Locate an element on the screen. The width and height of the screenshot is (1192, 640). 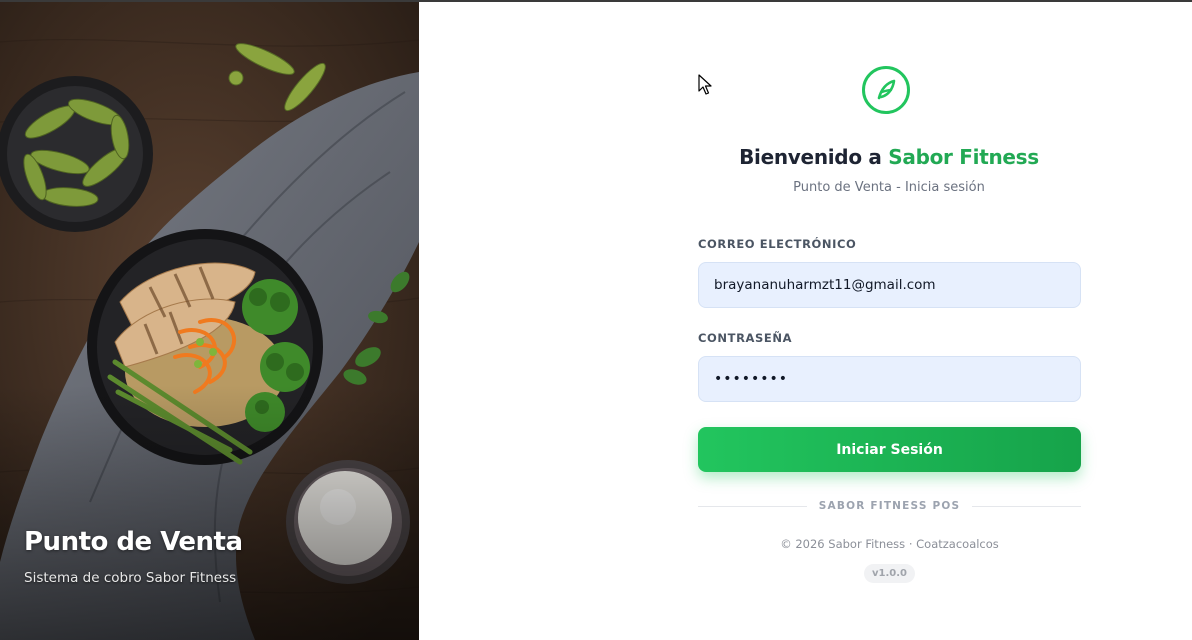
version-badge: v1.0.0 is located at coordinates (889, 573).